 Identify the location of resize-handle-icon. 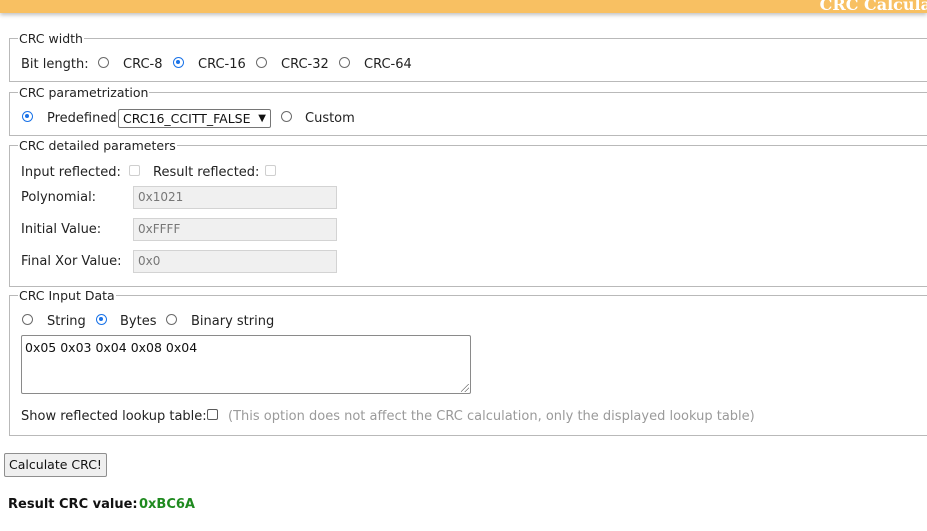
(465, 388).